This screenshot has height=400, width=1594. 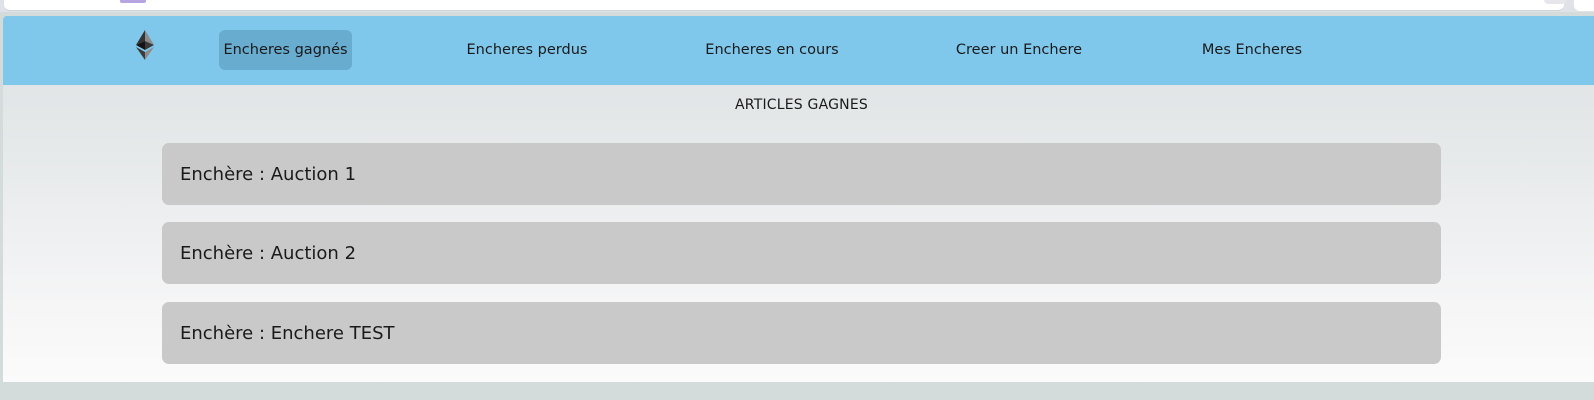 What do you see at coordinates (1555, 2) in the screenshot?
I see `address-bar-button` at bounding box center [1555, 2].